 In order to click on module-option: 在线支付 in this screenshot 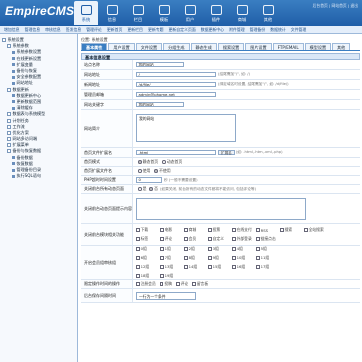, I will do `click(244, 230)`.